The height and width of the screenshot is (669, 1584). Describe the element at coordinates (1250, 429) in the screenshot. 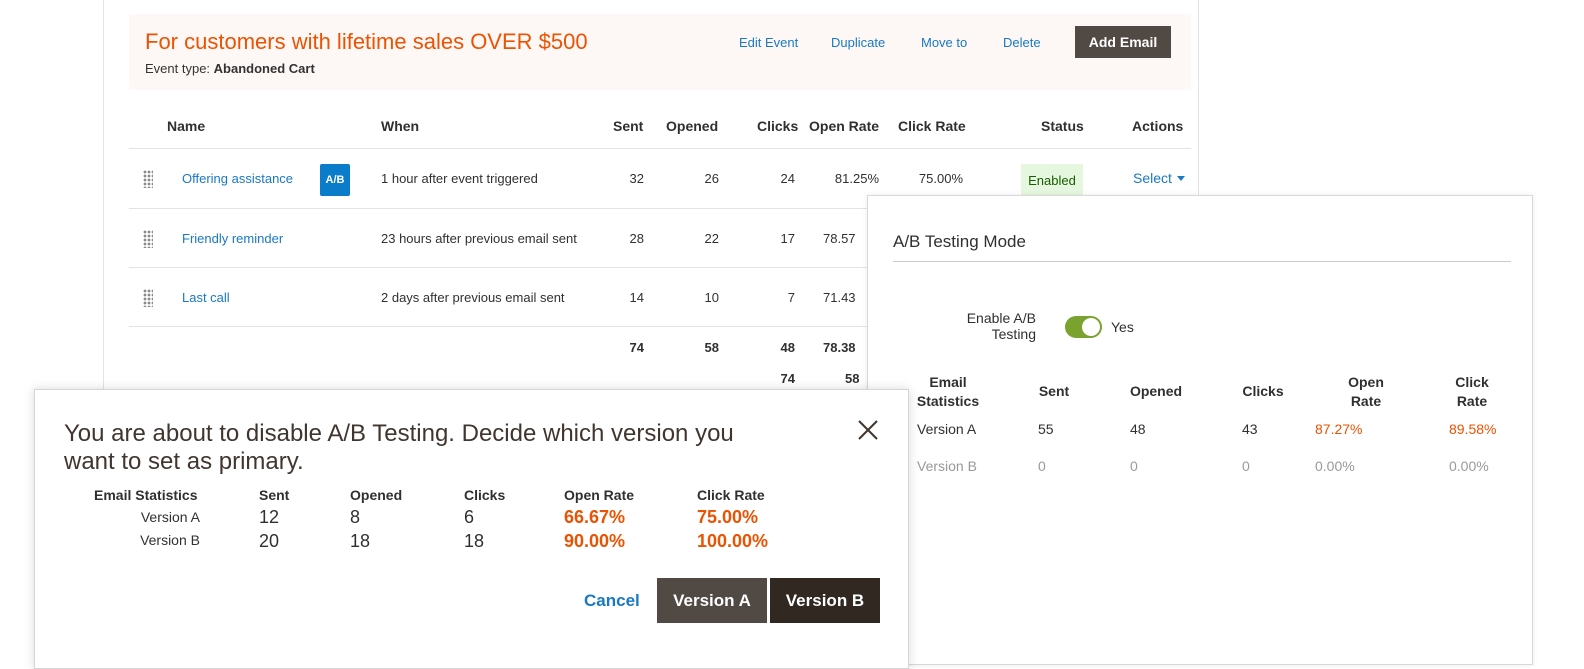

I see `ab-row-clicks: 43` at that location.